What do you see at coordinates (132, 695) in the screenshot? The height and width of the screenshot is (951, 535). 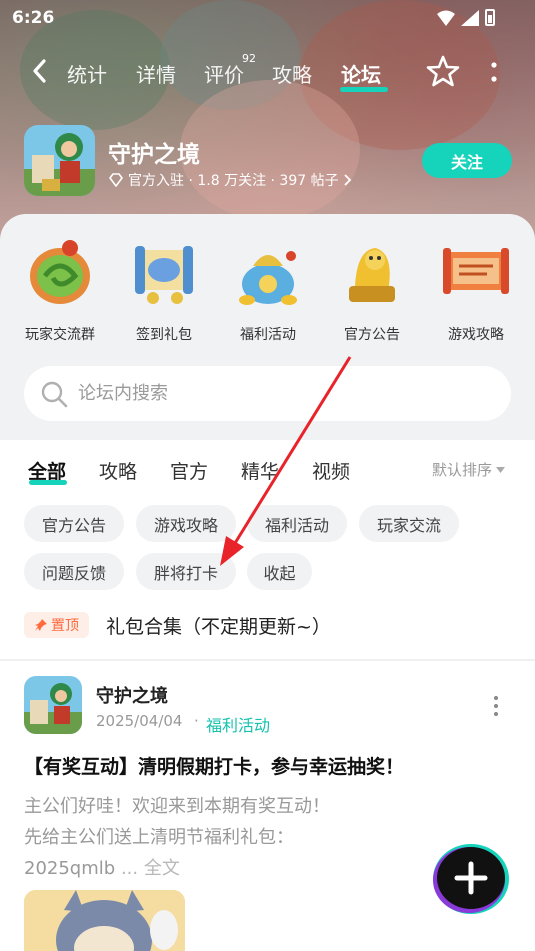 I see `post-author: 守护之境` at bounding box center [132, 695].